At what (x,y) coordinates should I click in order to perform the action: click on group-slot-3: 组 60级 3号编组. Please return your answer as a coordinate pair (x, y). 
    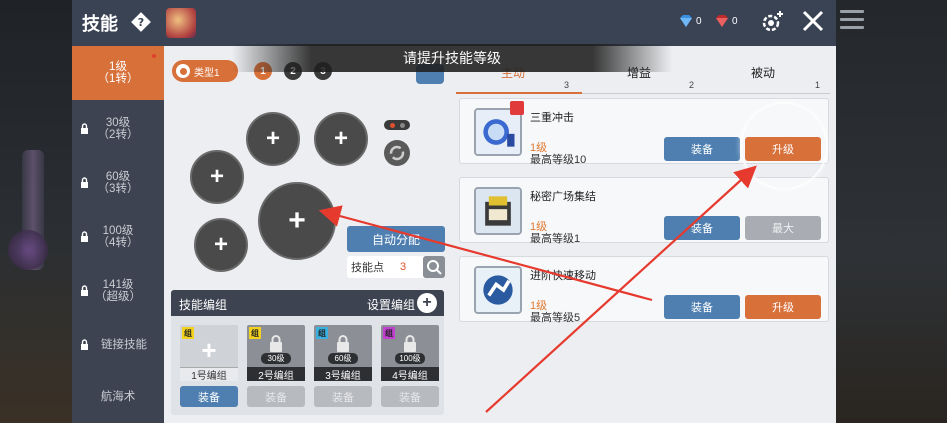
    Looking at the image, I should click on (343, 353).